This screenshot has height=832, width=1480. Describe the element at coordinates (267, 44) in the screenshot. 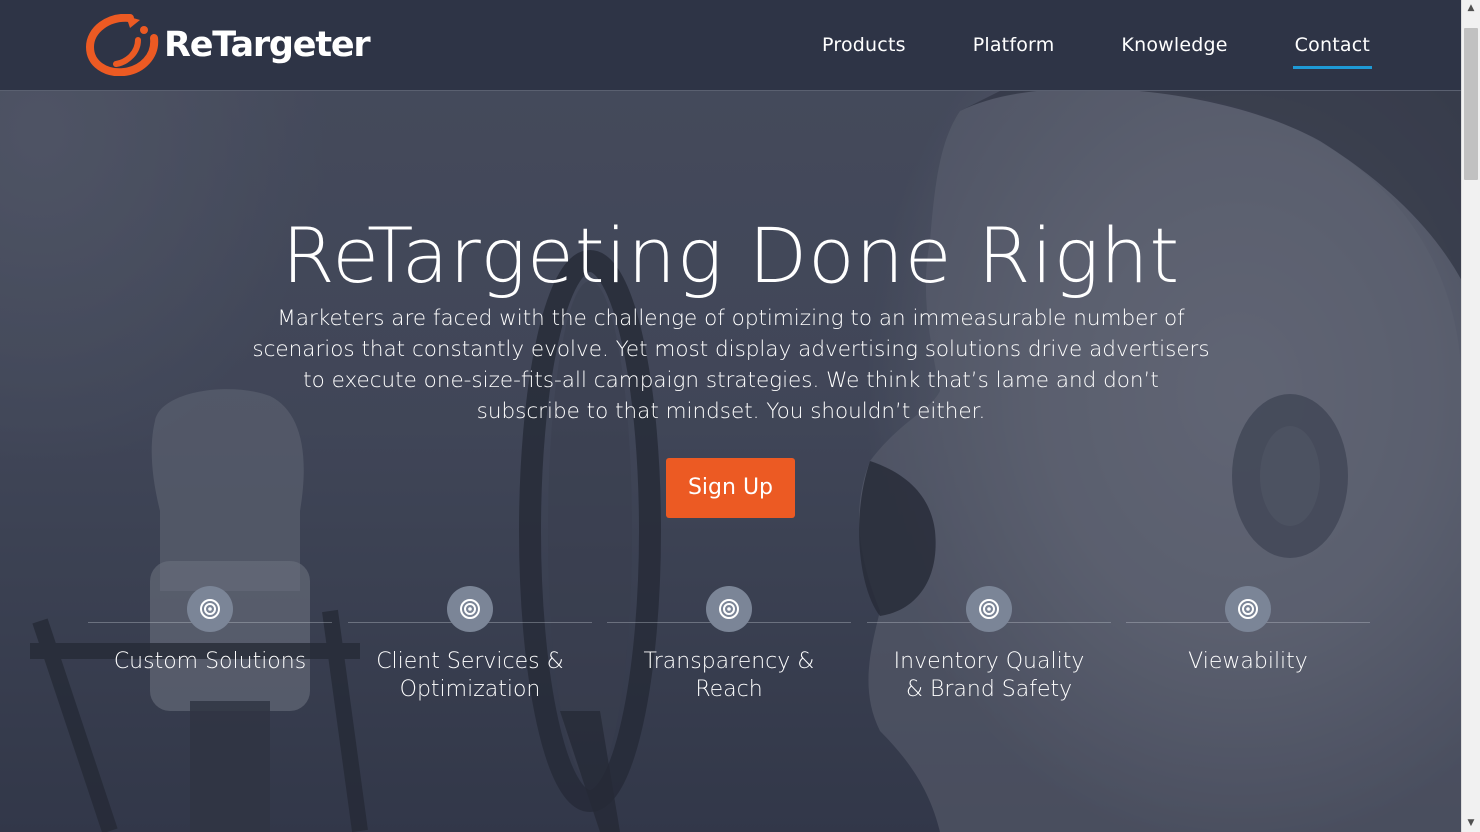

I see `brand-name: ReTargeter` at that location.